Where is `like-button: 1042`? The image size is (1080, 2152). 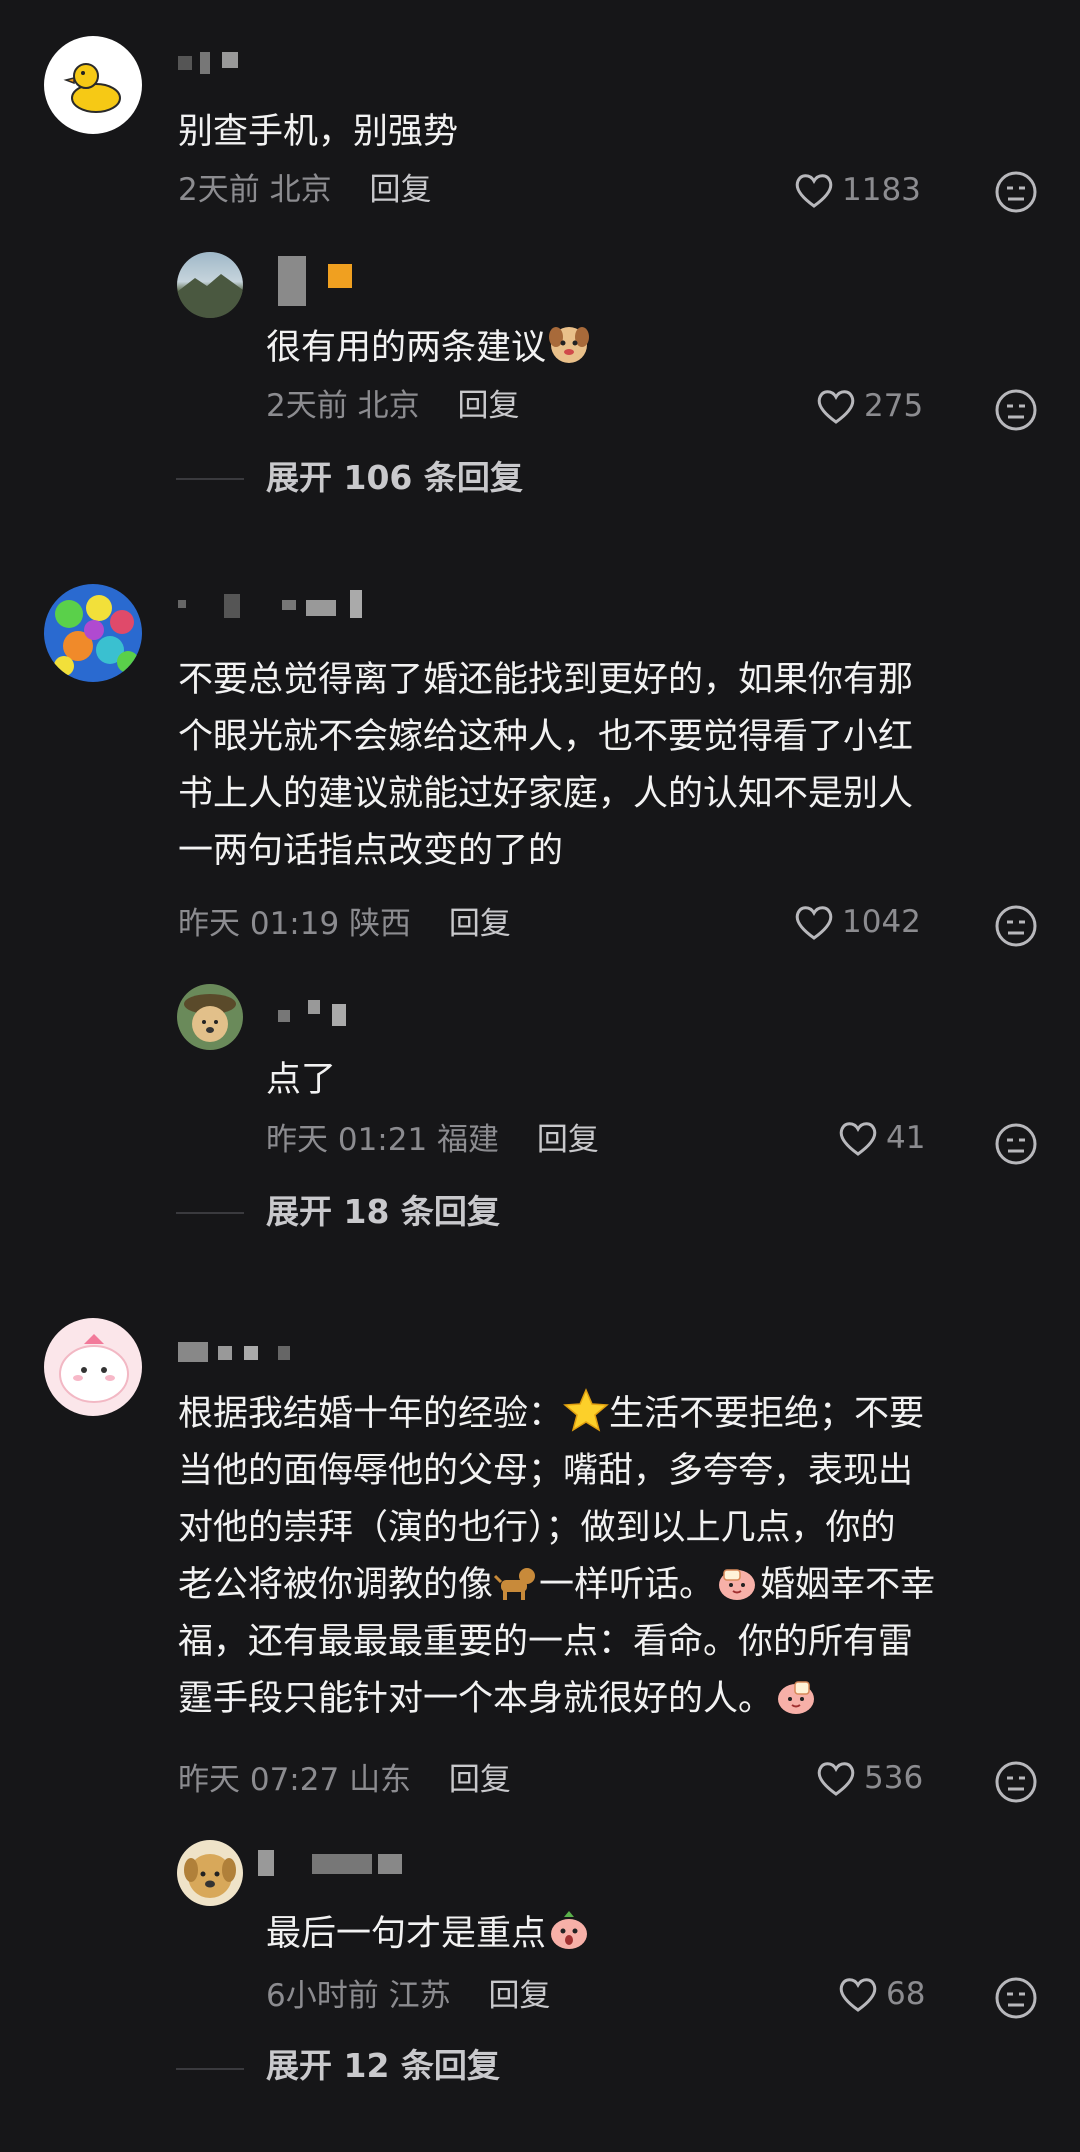
like-button: 1042 is located at coordinates (856, 922).